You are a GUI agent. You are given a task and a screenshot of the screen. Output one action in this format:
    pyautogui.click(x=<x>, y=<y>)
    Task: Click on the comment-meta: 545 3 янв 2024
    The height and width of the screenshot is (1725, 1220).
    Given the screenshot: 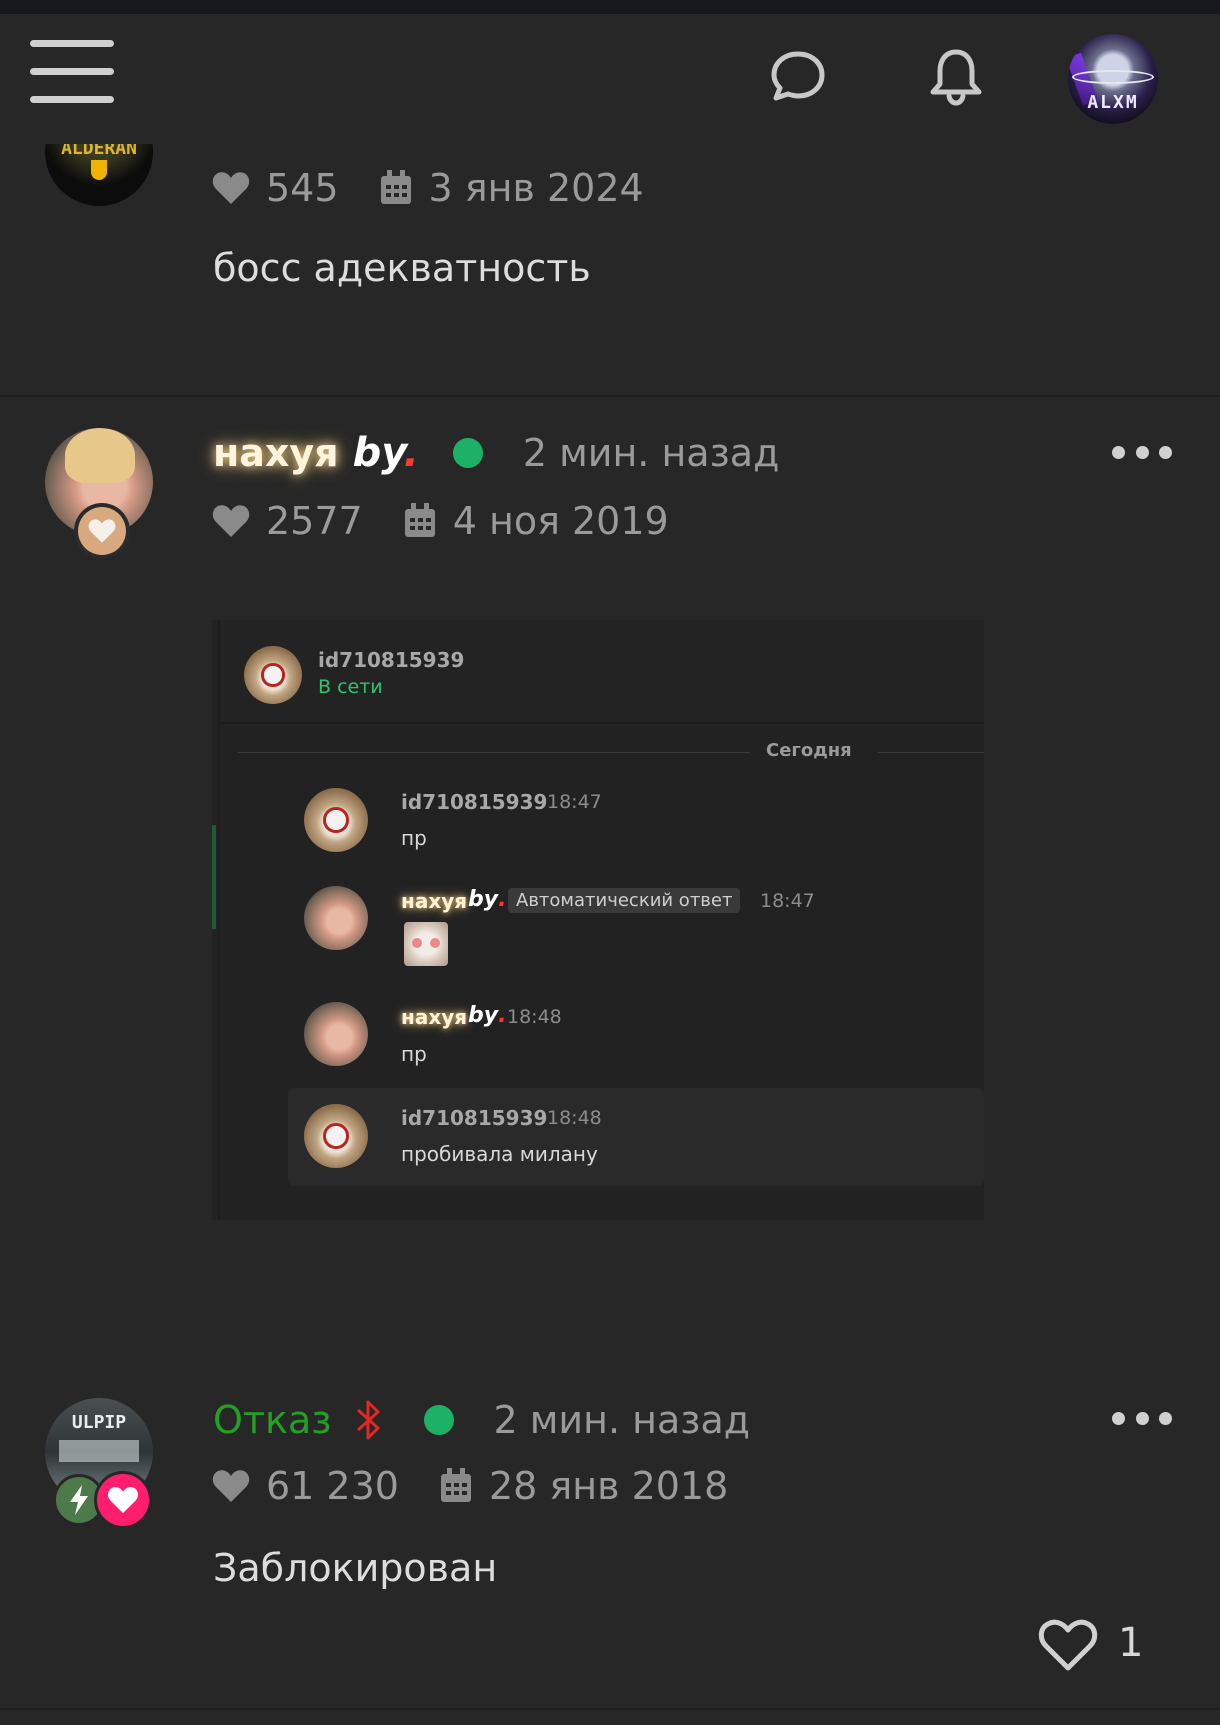 What is the action you would take?
    pyautogui.click(x=428, y=188)
    